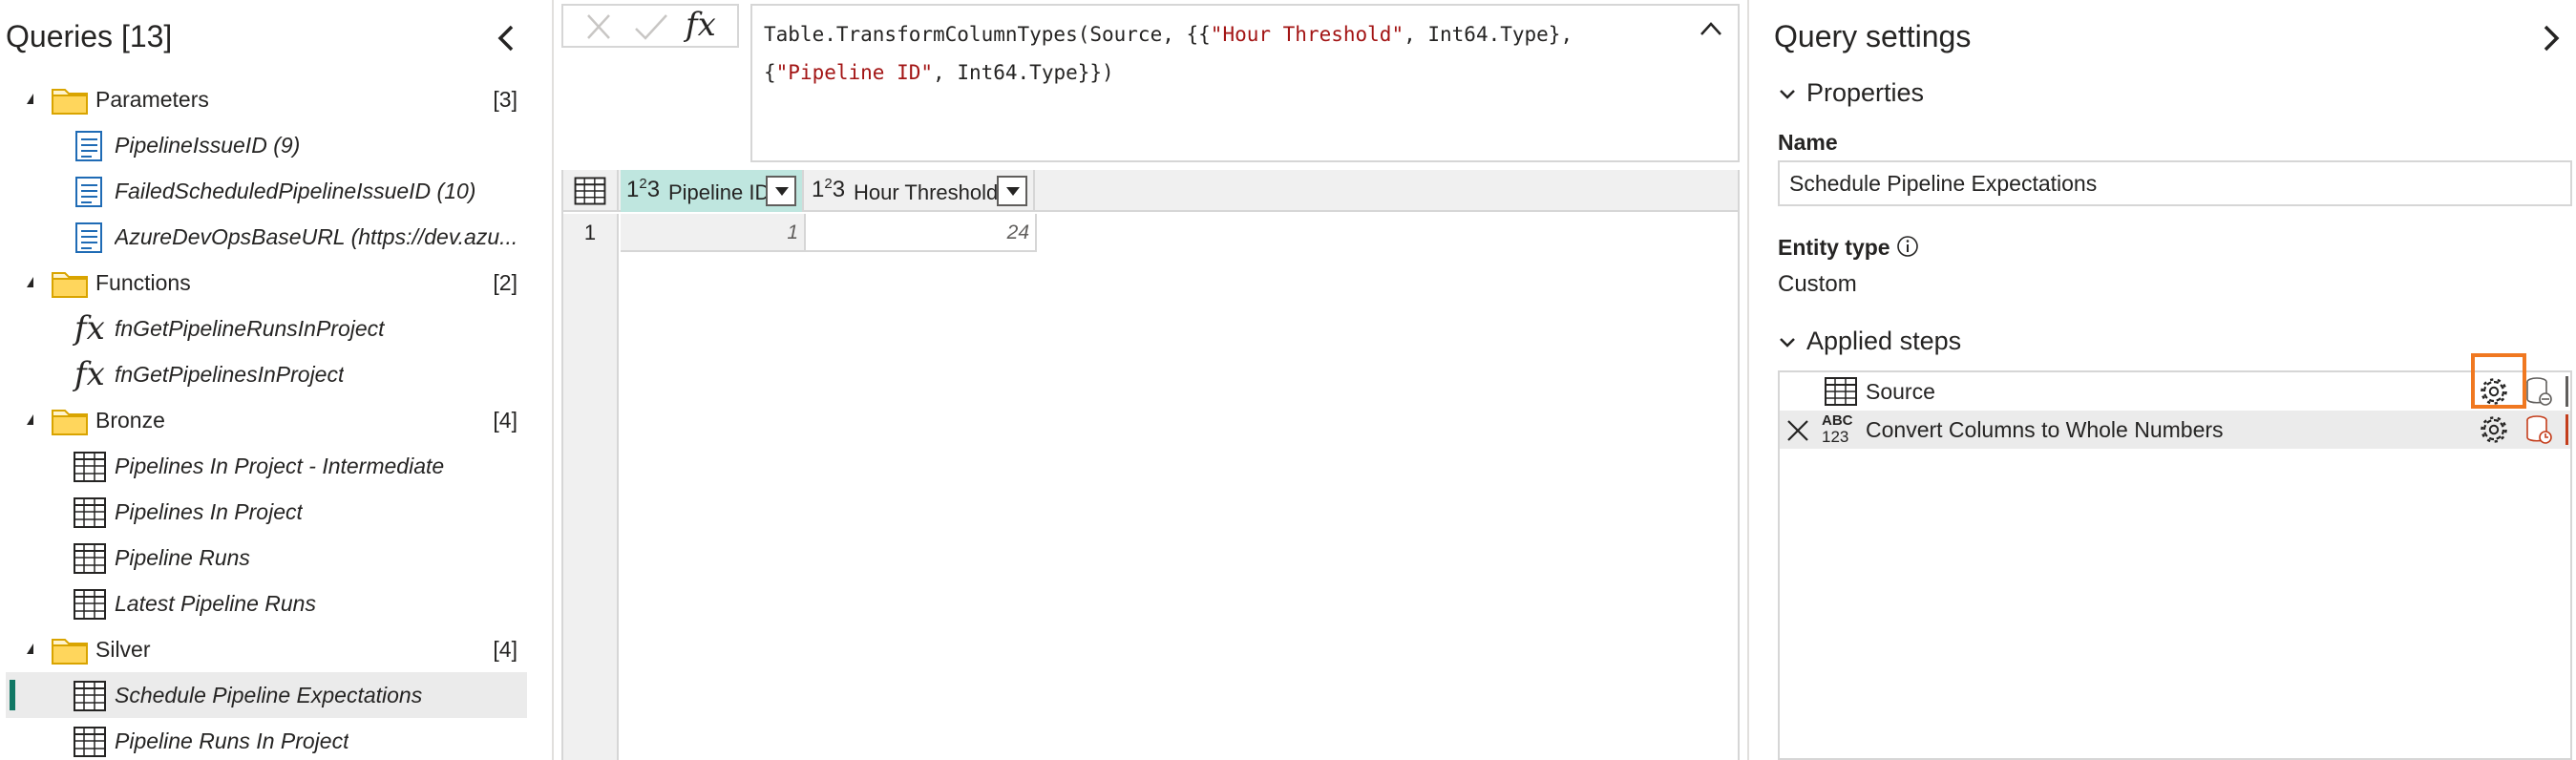 The height and width of the screenshot is (760, 2576). Describe the element at coordinates (1748, 380) in the screenshot. I see `pane-splitter-right` at that location.